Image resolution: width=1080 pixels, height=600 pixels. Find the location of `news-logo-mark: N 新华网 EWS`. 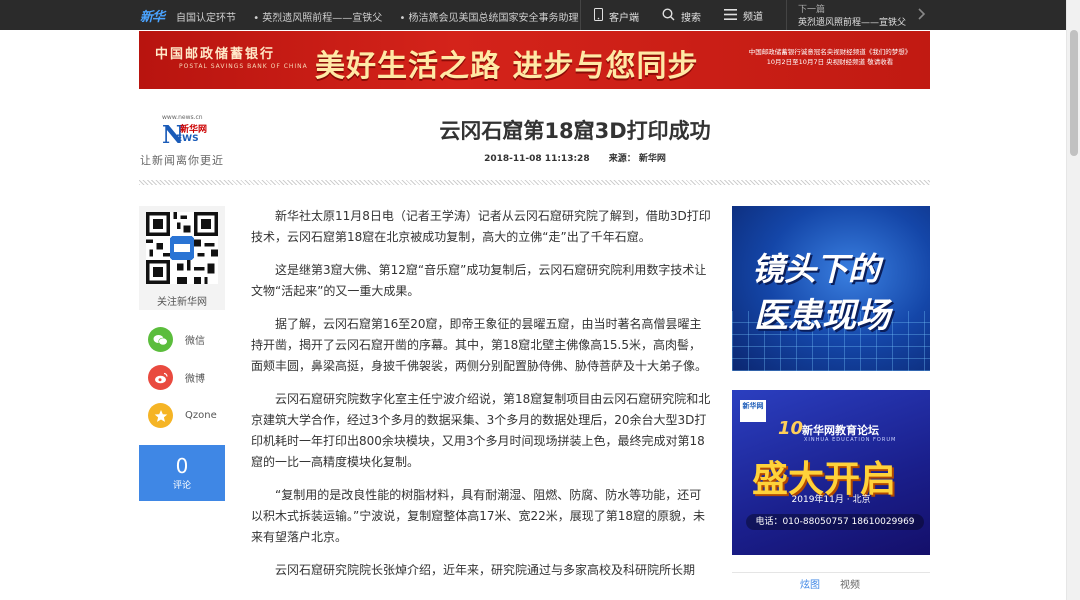

news-logo-mark: N 新华网 EWS is located at coordinates (187, 134).